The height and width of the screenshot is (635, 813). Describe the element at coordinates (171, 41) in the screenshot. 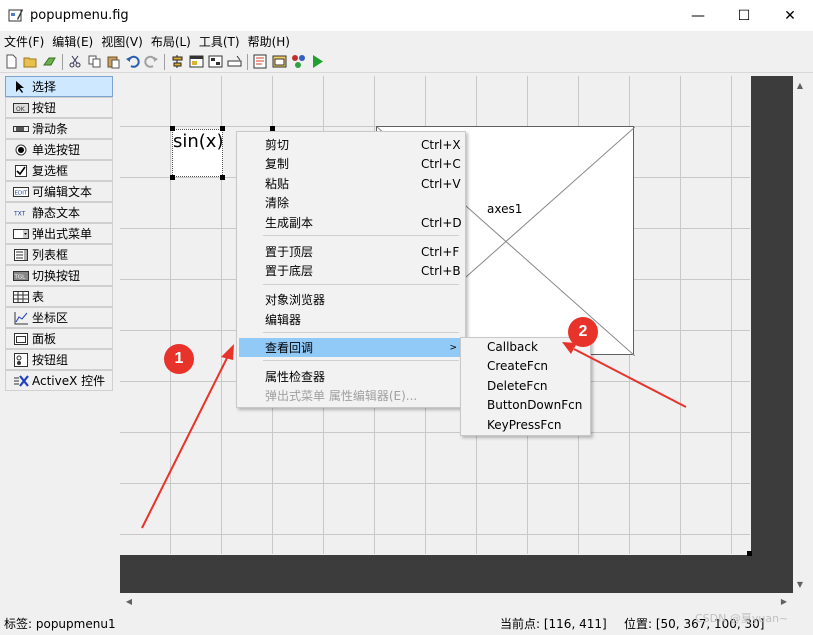

I see `menu-layout: 布局(L)` at that location.